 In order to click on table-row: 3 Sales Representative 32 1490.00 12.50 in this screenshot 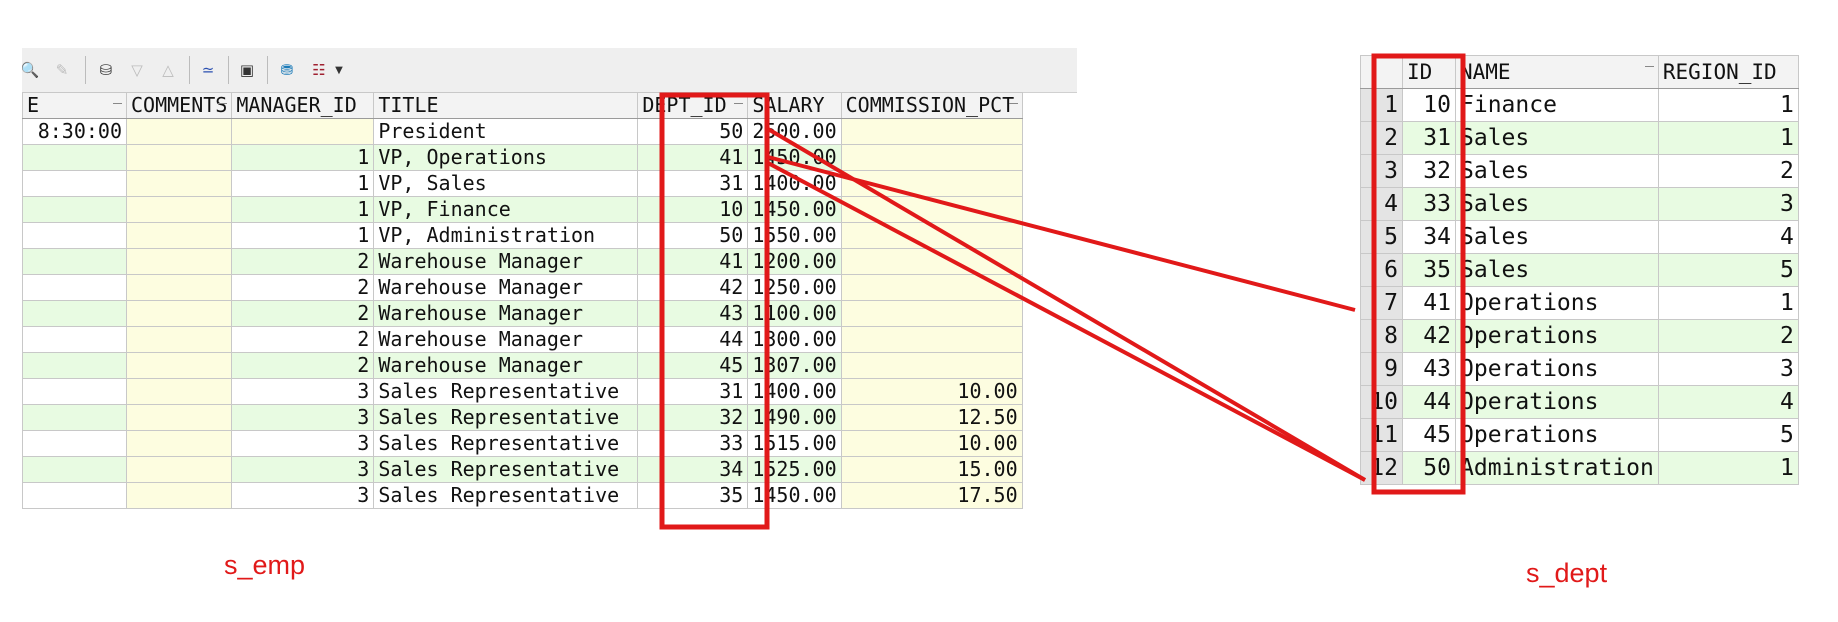, I will do `click(522, 417)`.